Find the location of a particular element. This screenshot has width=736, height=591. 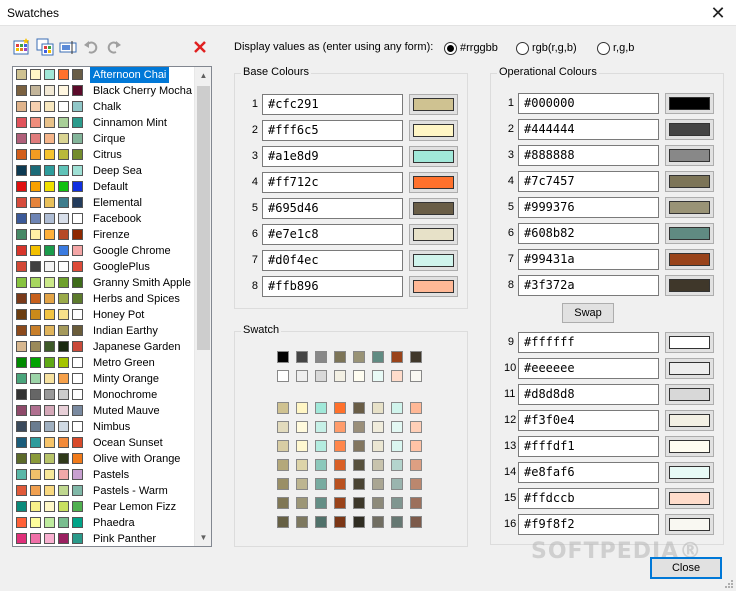

list-item: Chalk is located at coordinates (103, 107).